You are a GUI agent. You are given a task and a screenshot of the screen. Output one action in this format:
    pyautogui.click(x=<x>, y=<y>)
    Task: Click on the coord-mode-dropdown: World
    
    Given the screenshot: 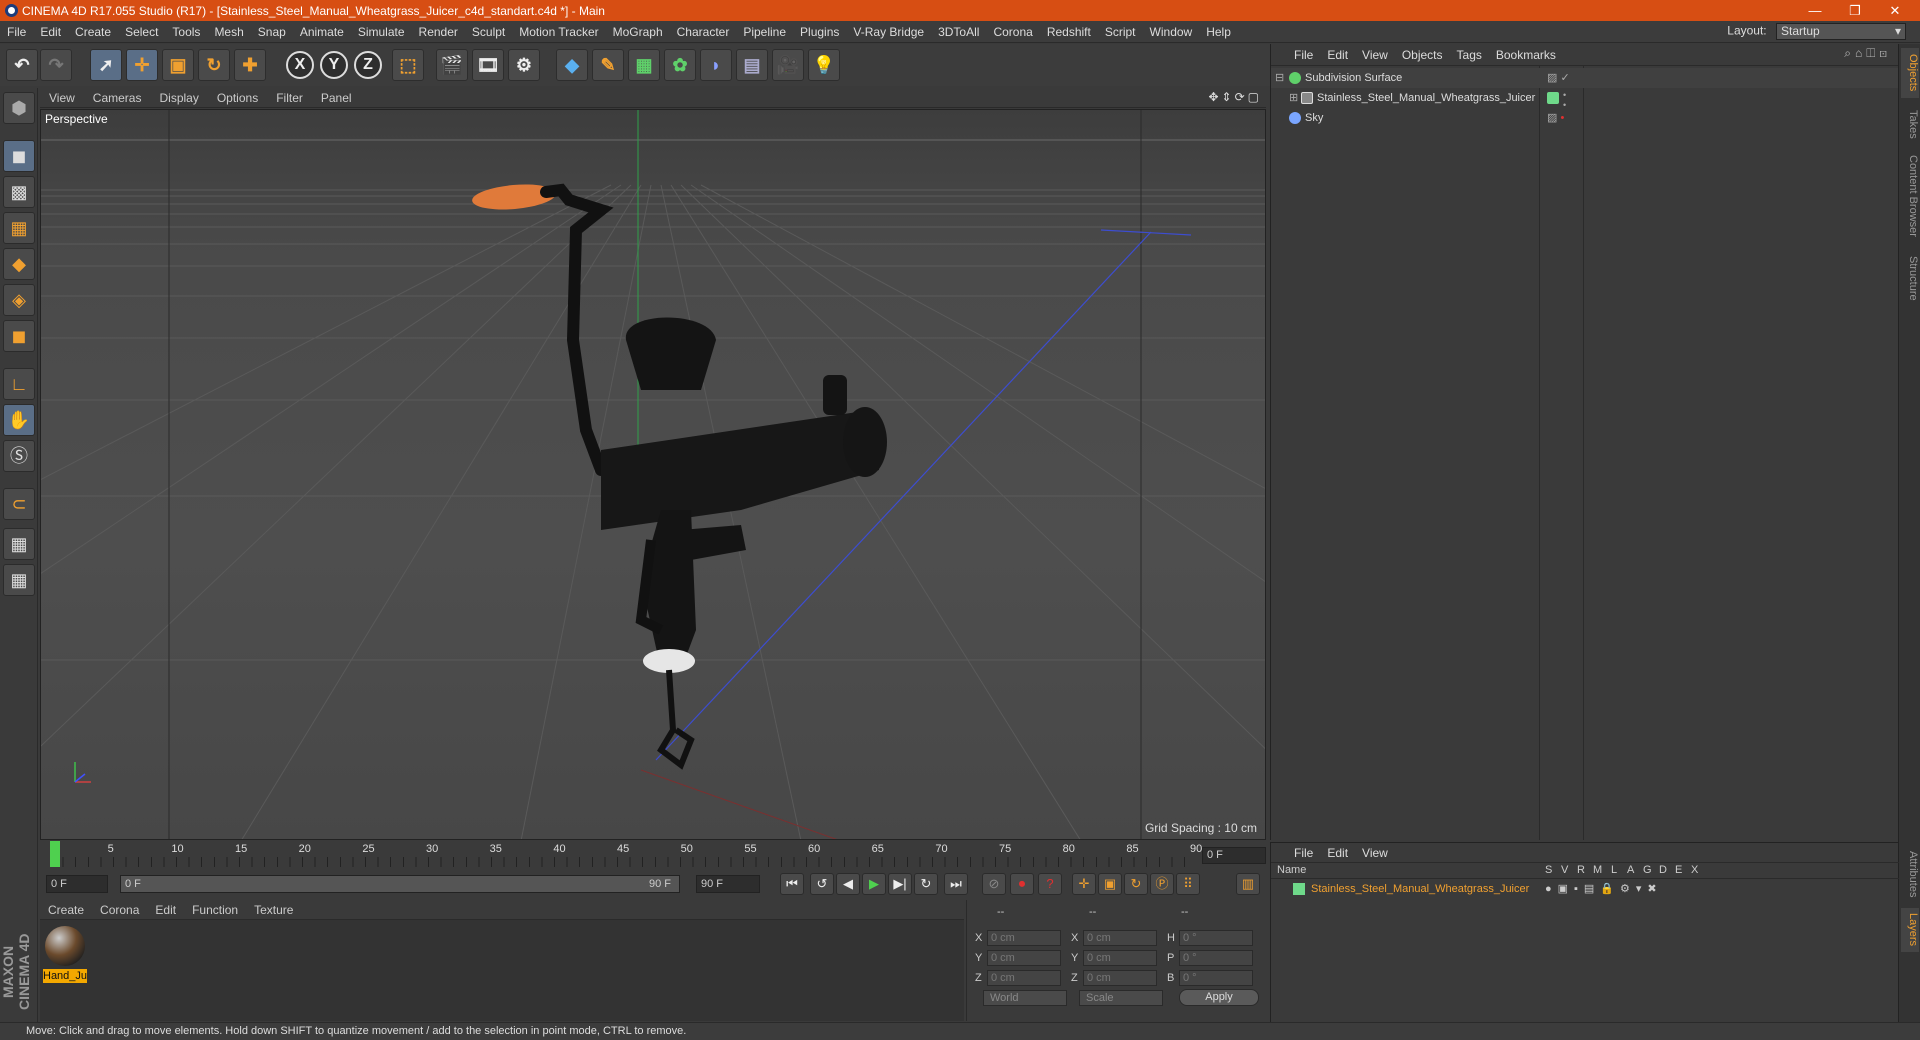 What is the action you would take?
    pyautogui.click(x=1025, y=998)
    